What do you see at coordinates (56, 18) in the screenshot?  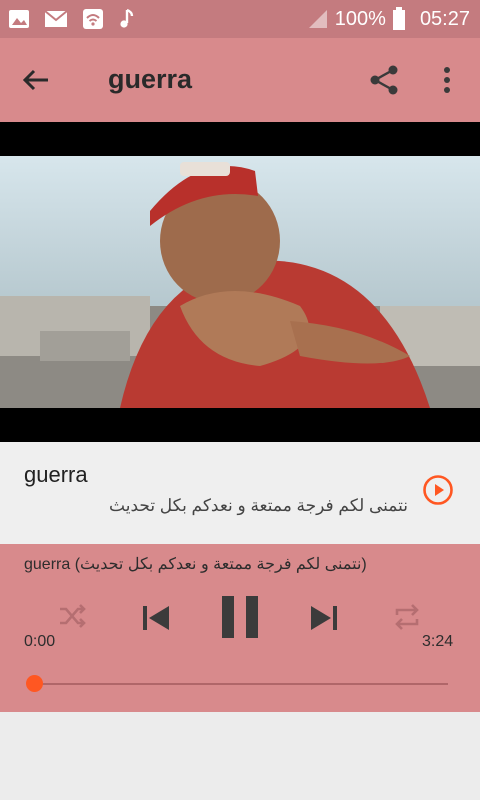 I see `email-icon` at bounding box center [56, 18].